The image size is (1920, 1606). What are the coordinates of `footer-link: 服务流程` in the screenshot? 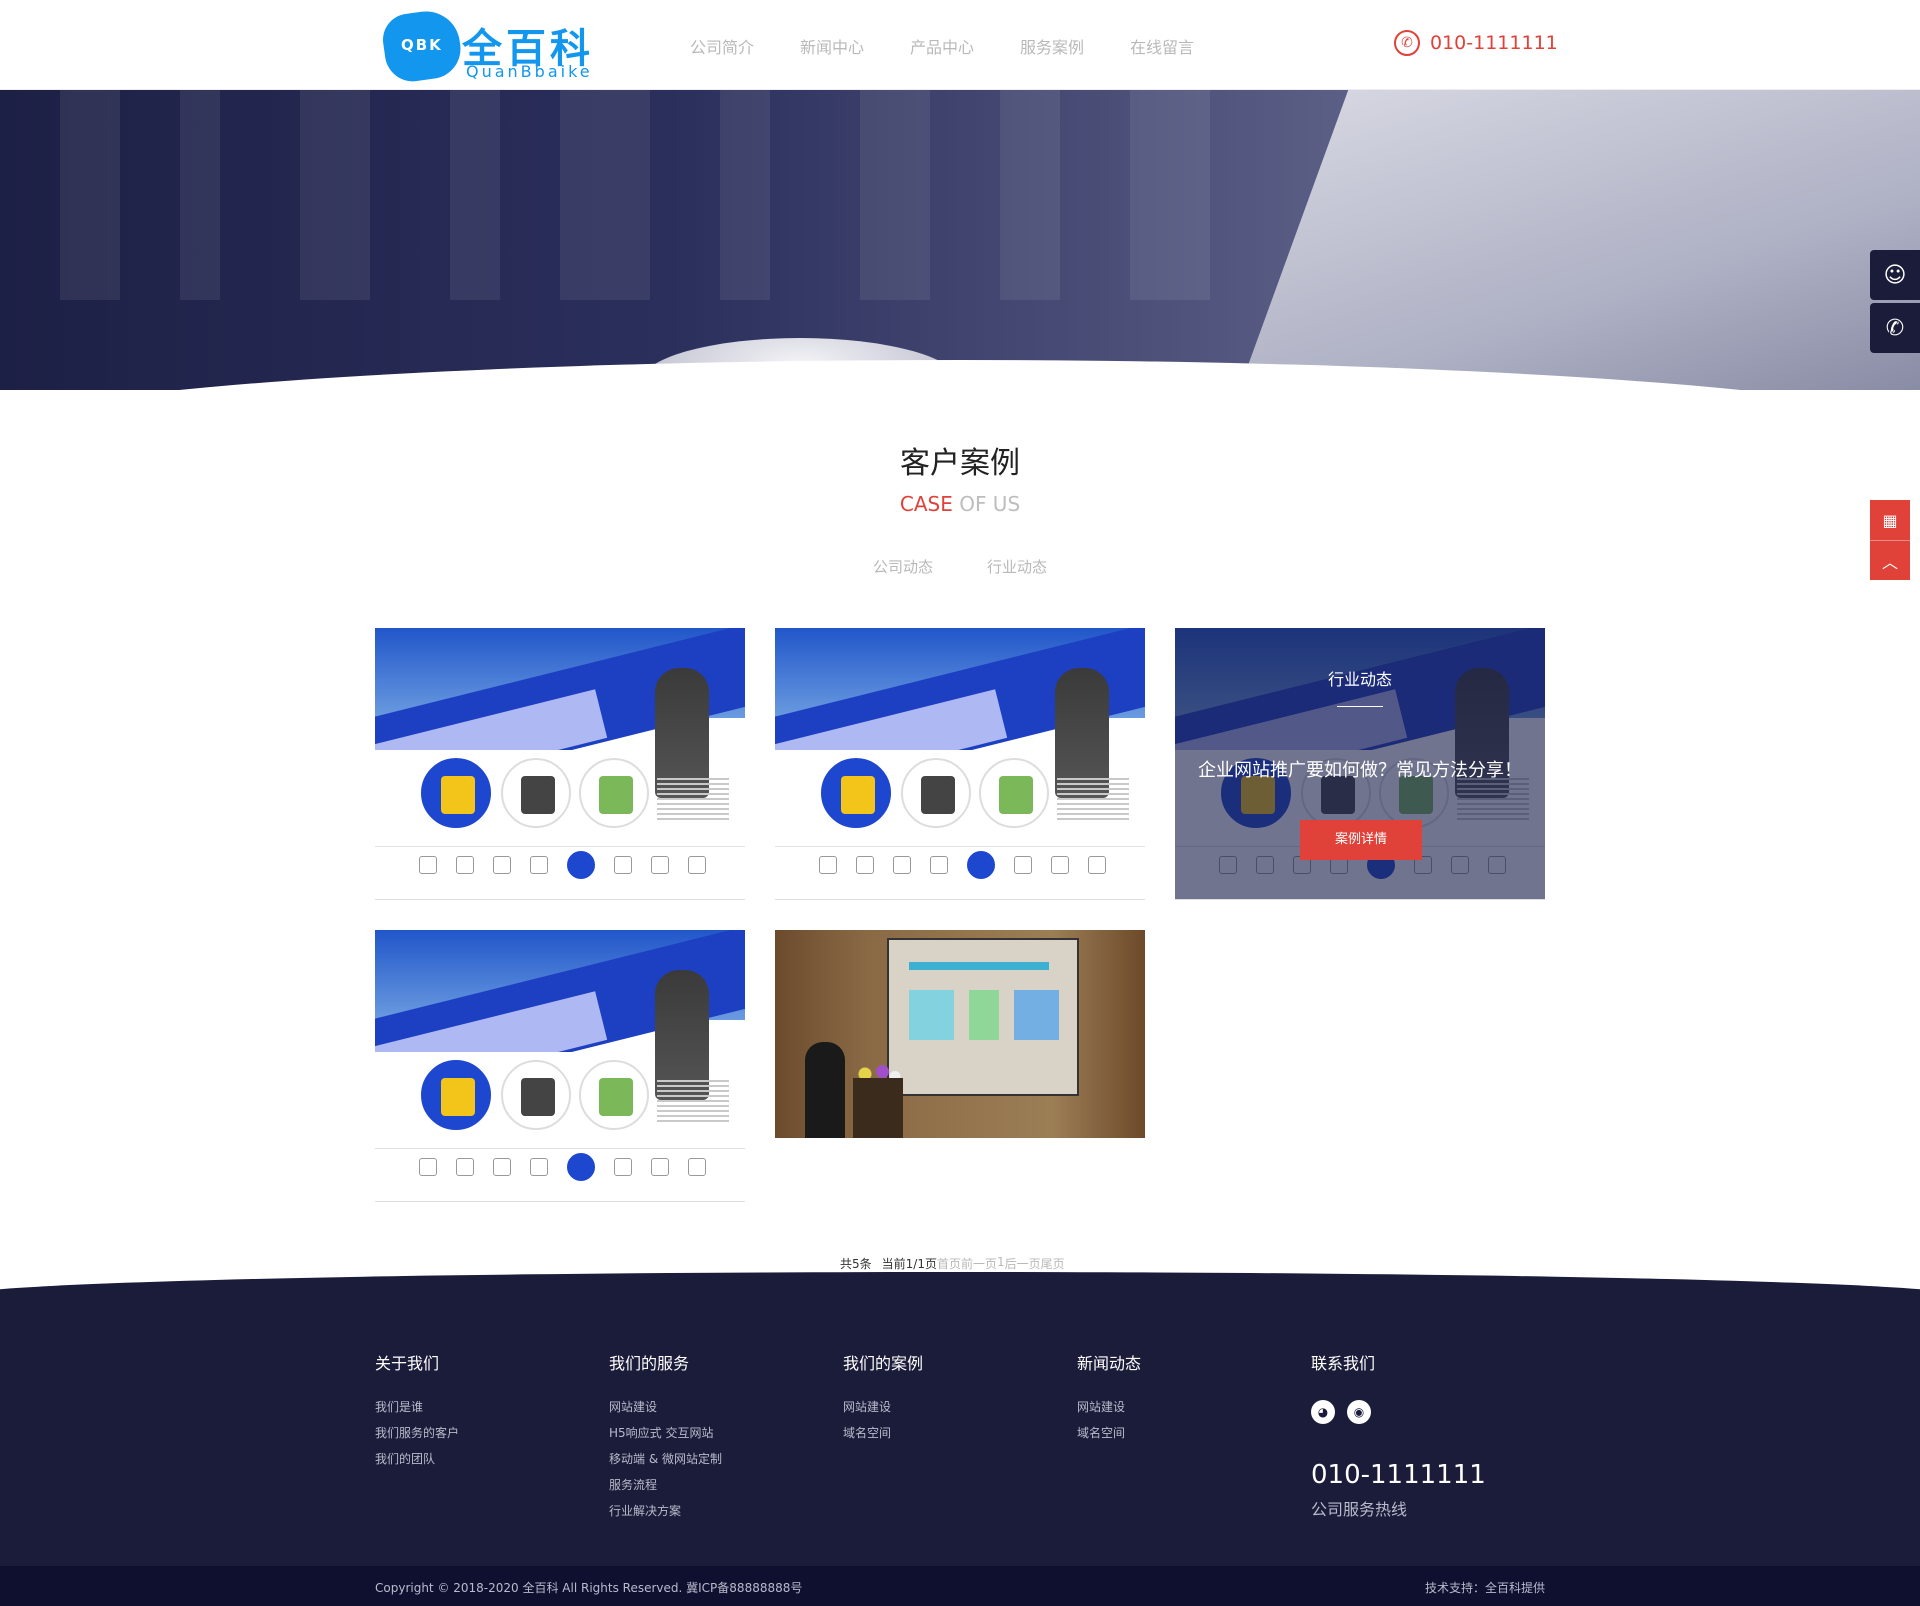 It's located at (665, 1485).